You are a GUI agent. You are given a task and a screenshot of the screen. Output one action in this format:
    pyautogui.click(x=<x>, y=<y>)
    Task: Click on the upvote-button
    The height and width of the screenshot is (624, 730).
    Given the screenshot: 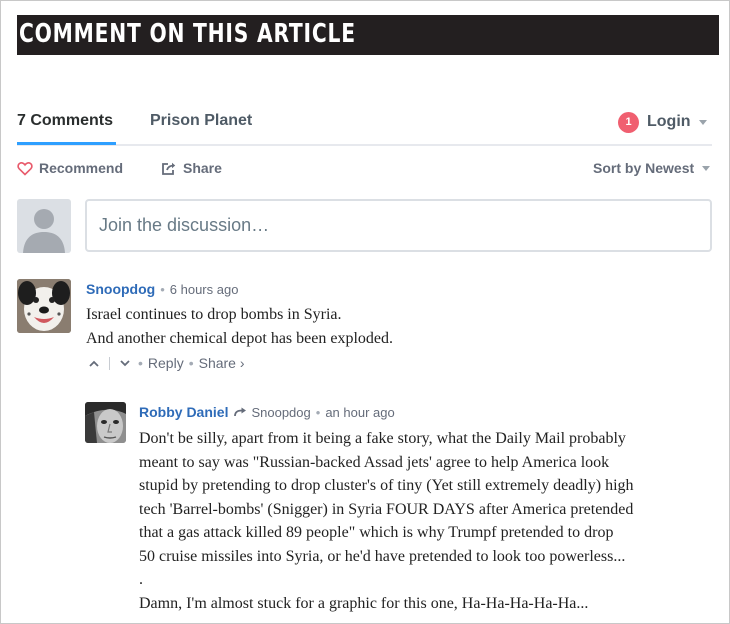 What is the action you would take?
    pyautogui.click(x=94, y=363)
    